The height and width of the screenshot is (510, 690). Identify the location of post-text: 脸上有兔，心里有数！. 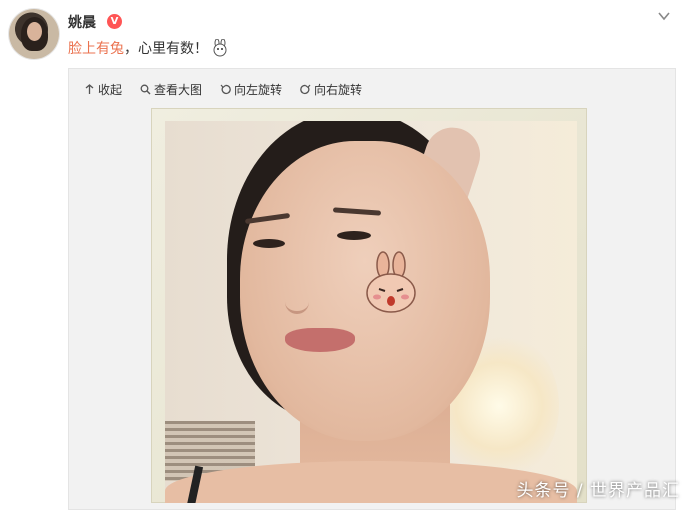
(148, 48).